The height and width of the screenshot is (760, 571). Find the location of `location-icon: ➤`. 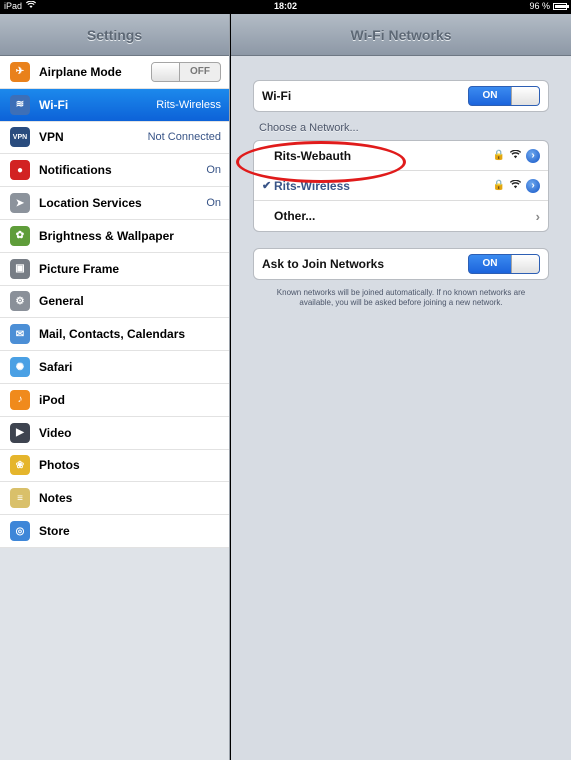

location-icon: ➤ is located at coordinates (20, 203).